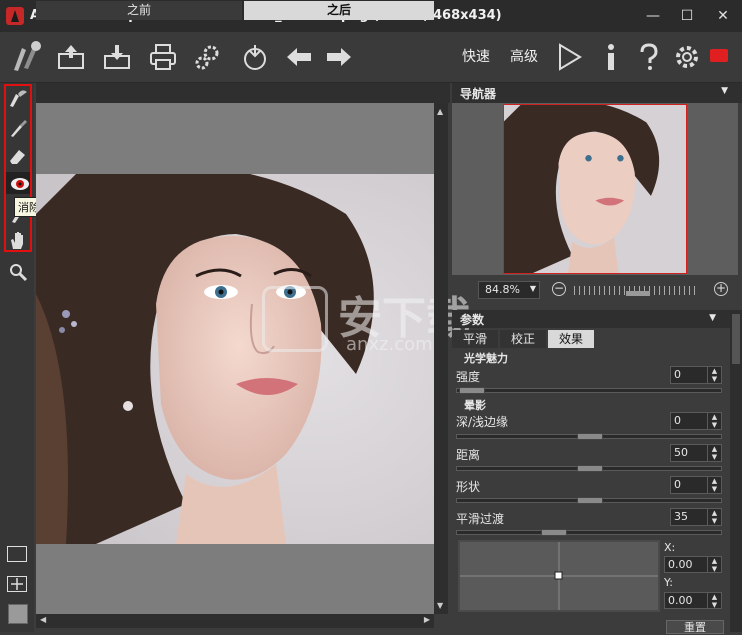 Image resolution: width=742 pixels, height=635 pixels. What do you see at coordinates (680, 600) in the screenshot?
I see `y-value: 0.00` at bounding box center [680, 600].